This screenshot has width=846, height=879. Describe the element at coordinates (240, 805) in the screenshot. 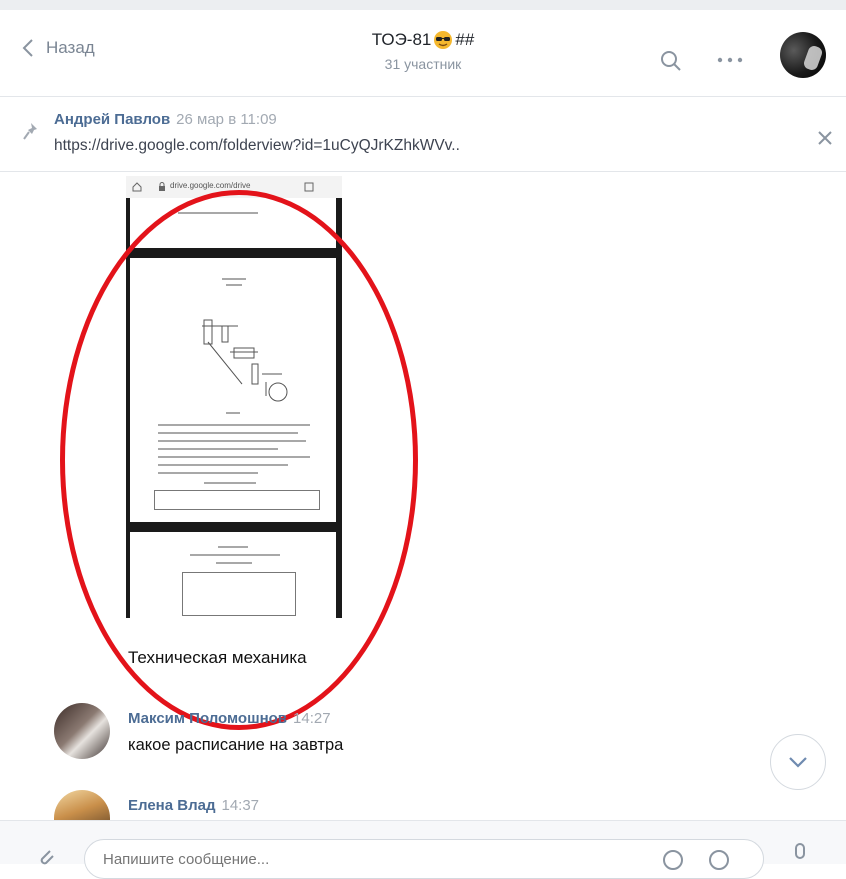

I see `message-time: 14:37` at that location.